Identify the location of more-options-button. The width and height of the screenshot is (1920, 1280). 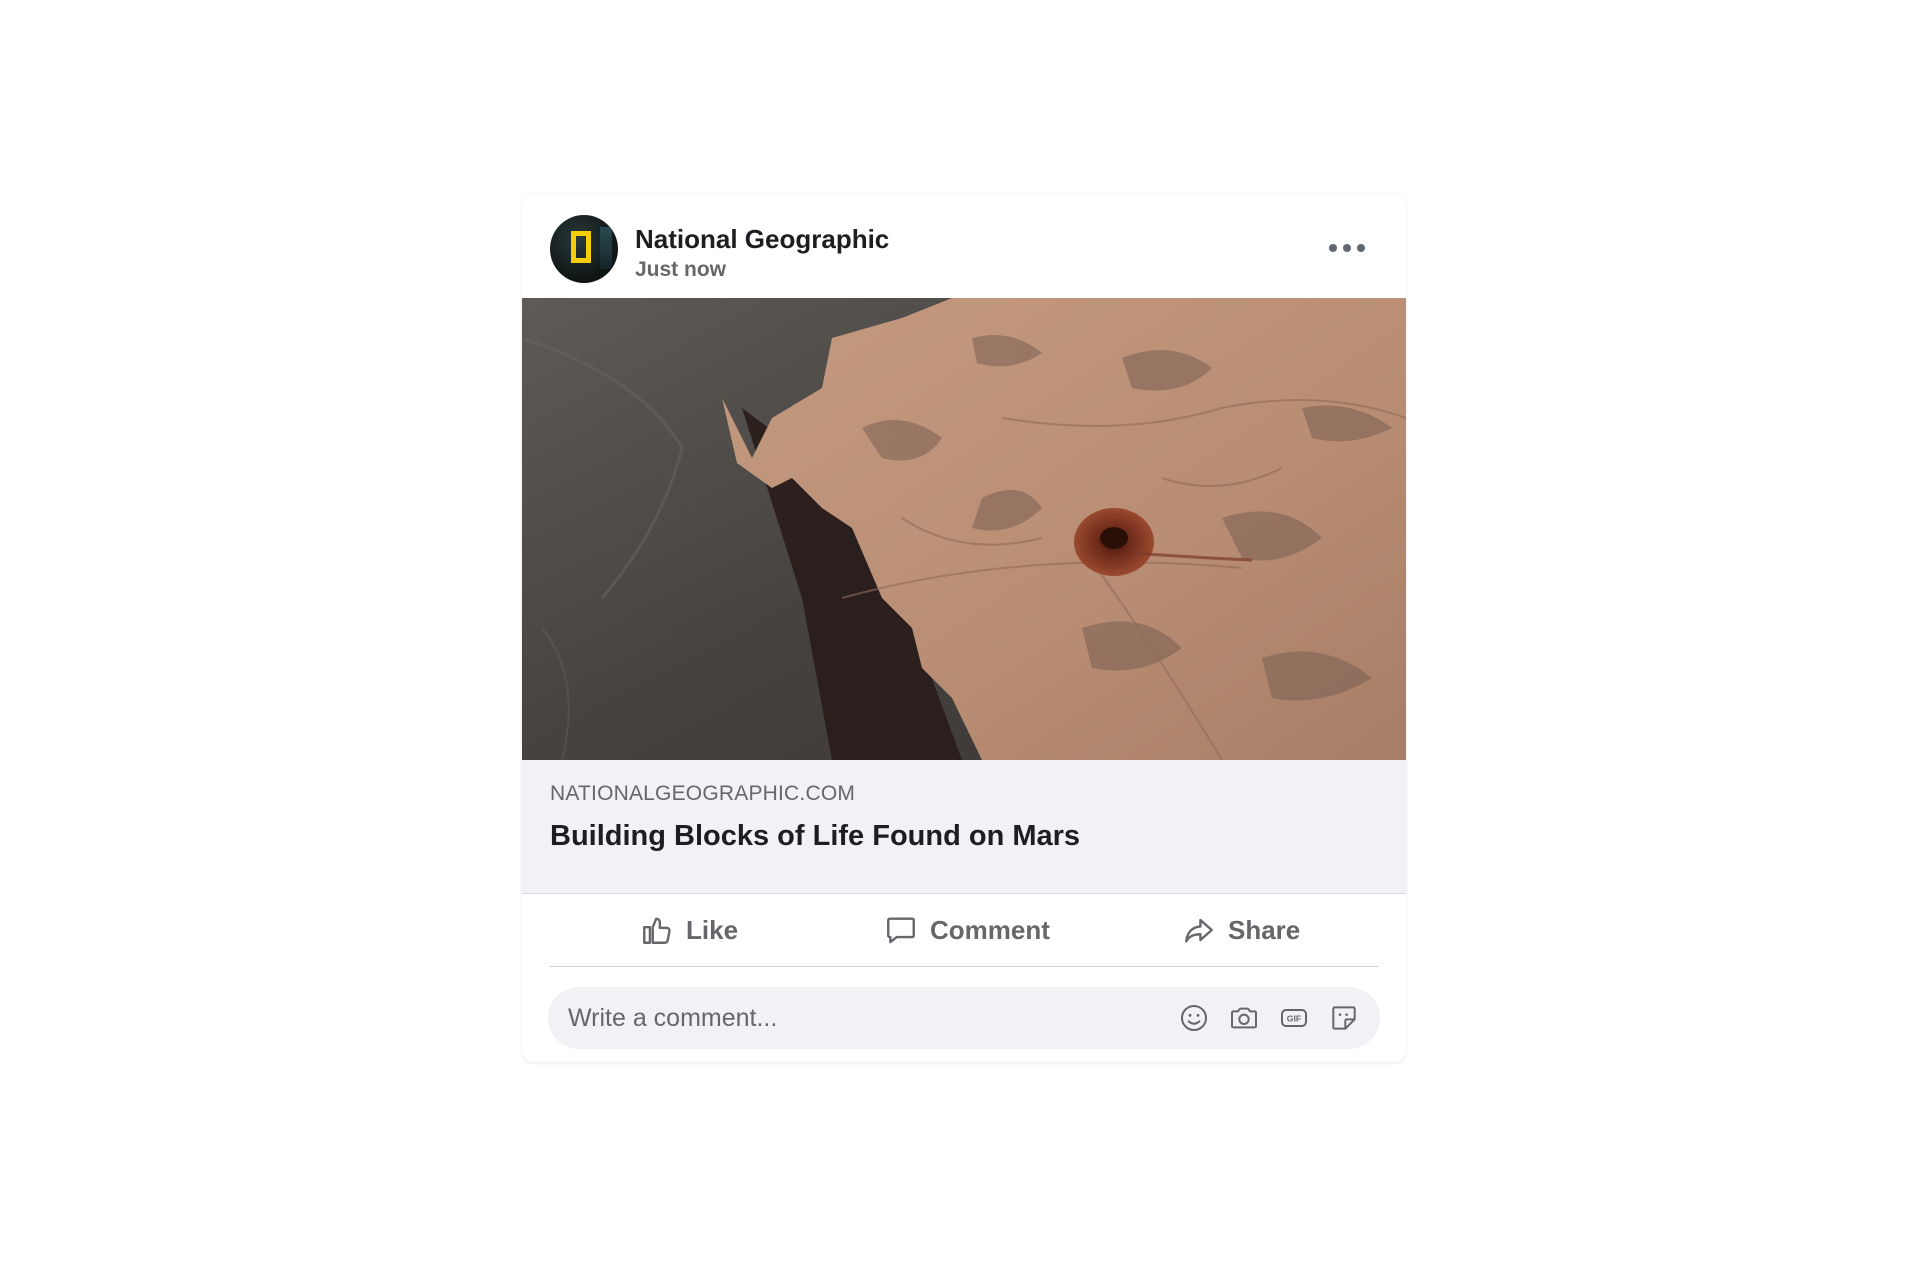
(1347, 248).